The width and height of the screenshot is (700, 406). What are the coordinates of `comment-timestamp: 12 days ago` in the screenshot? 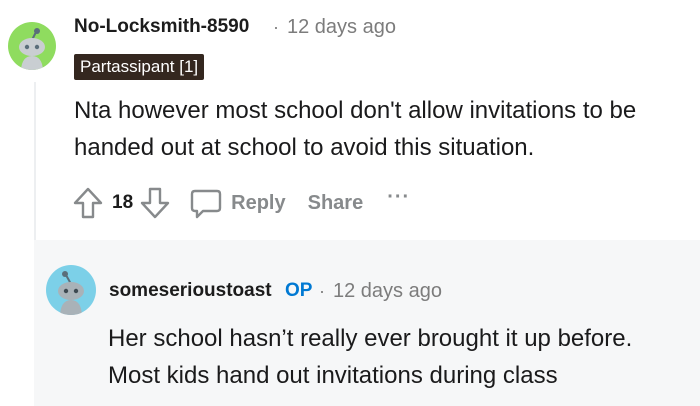 It's located at (341, 27).